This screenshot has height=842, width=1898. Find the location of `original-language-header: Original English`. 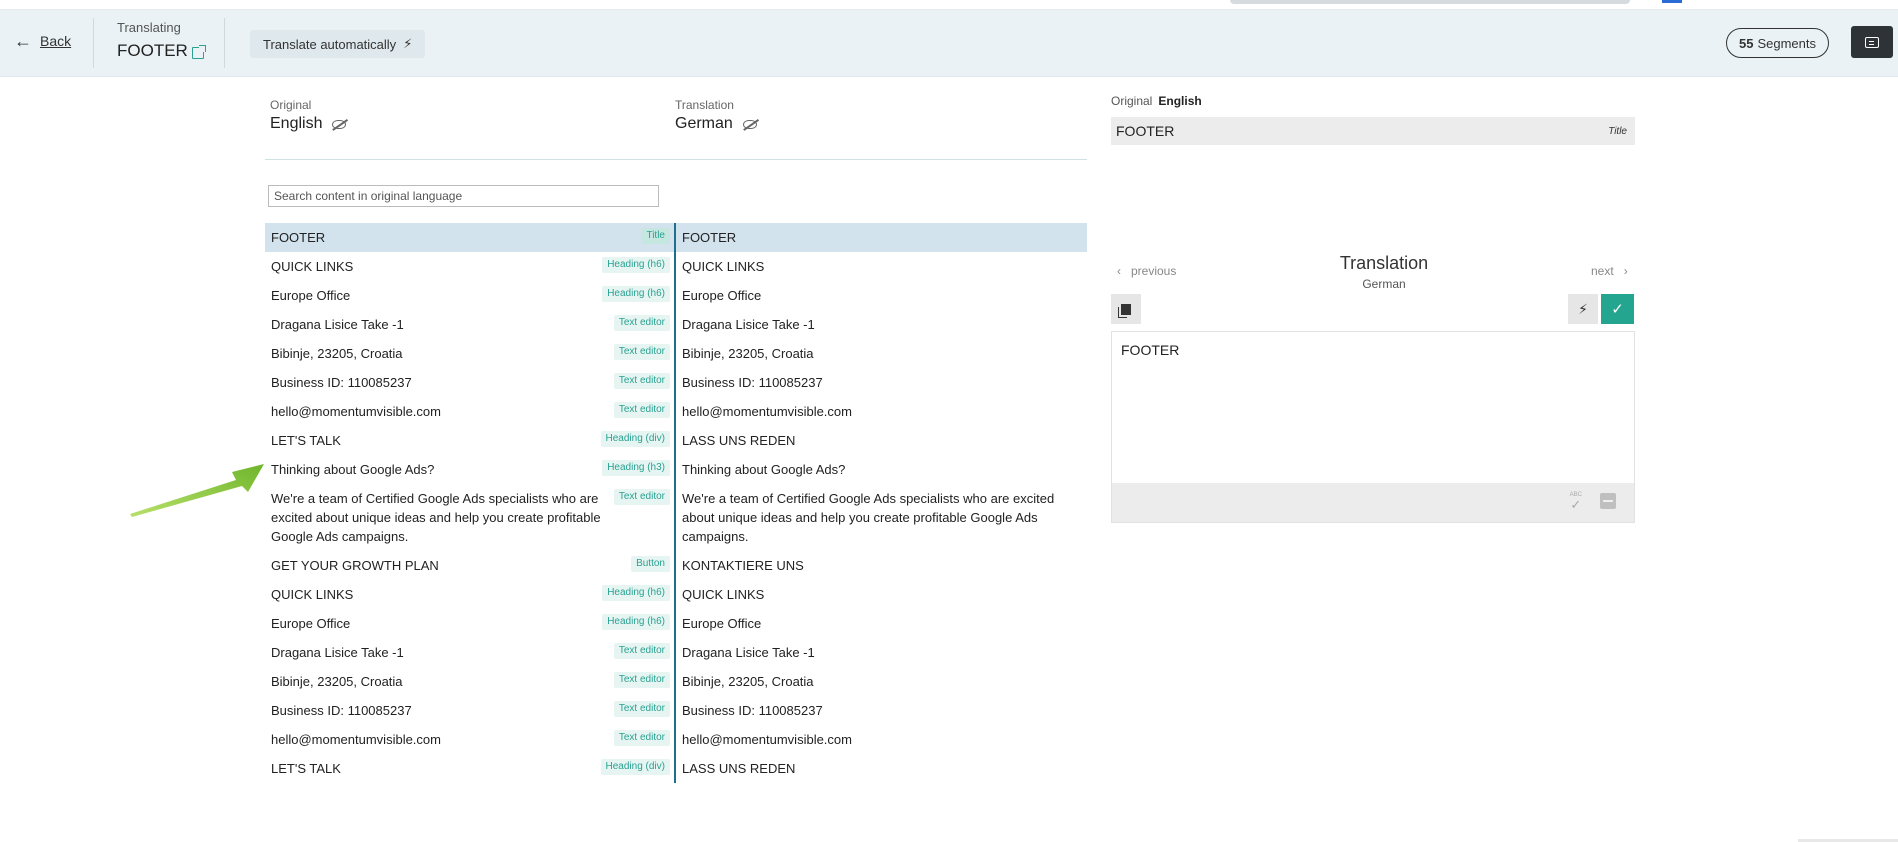

original-language-header: Original English is located at coordinates (308, 115).